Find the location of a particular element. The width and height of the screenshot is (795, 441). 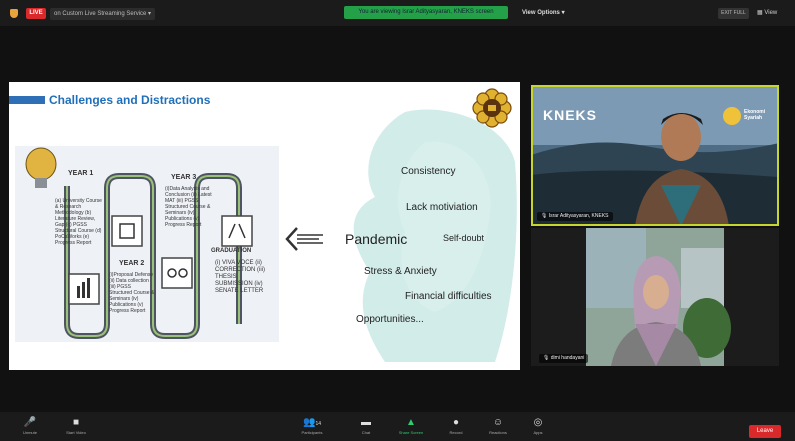

unmute-label: Unmute is located at coordinates (29, 432).